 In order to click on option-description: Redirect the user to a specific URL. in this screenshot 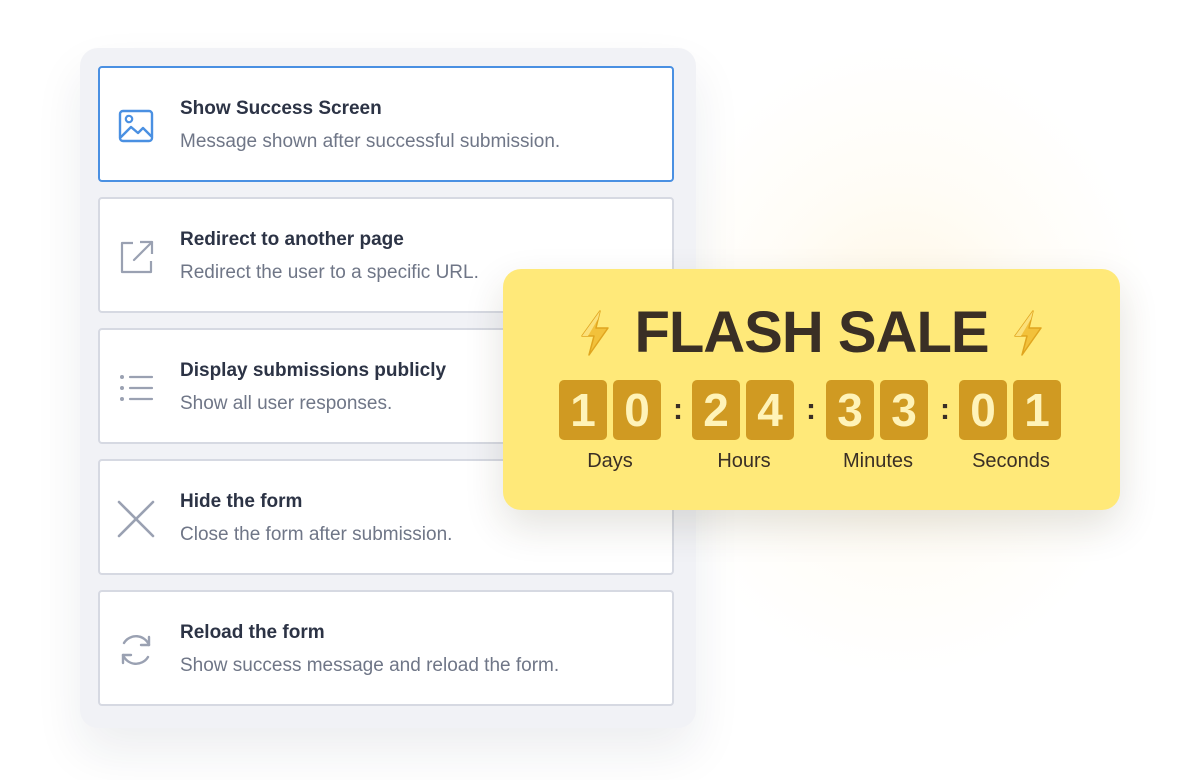, I will do `click(329, 272)`.